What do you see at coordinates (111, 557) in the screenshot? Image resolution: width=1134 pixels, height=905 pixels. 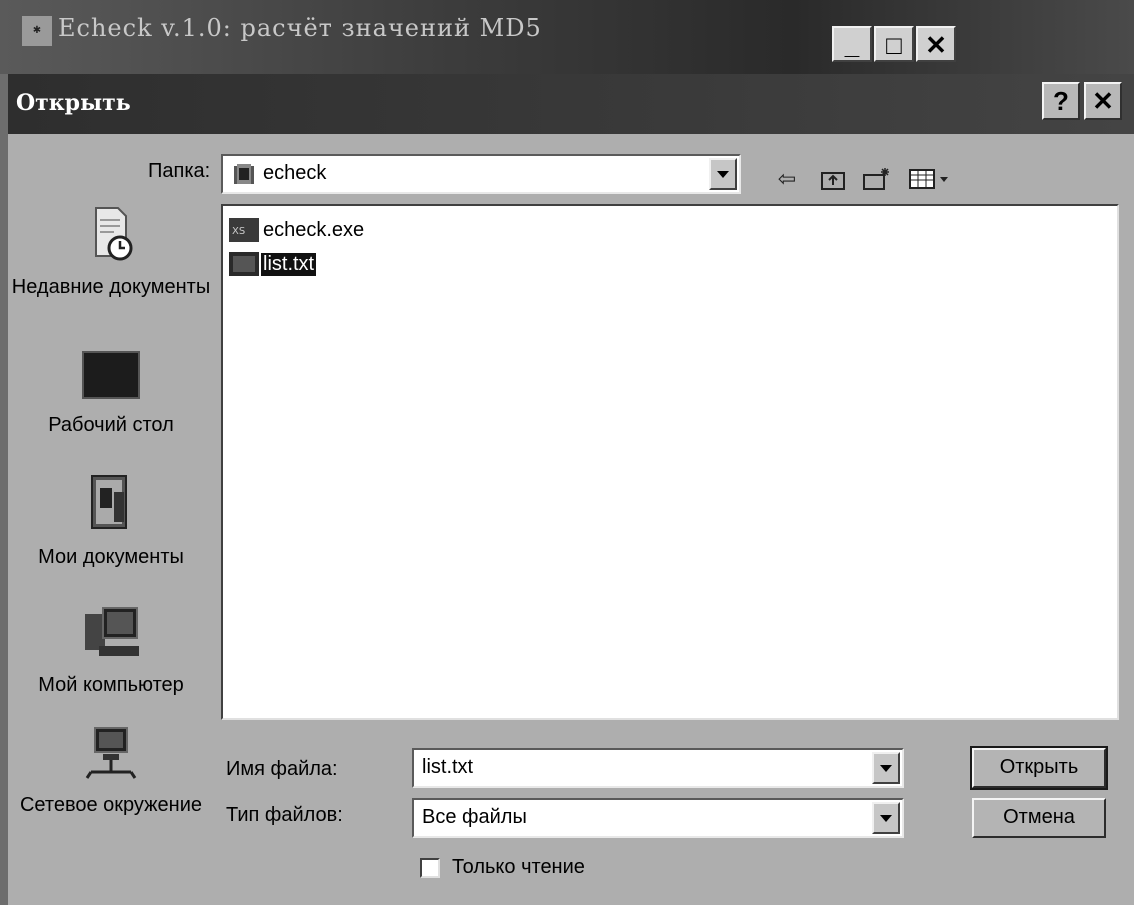 I see `place-label: Мои документы` at bounding box center [111, 557].